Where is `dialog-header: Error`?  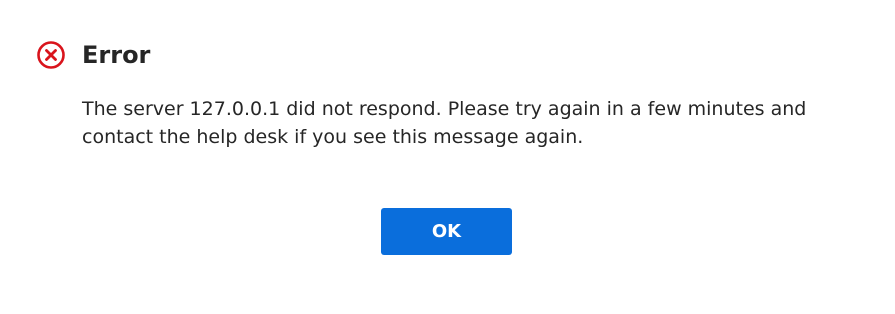 dialog-header: Error is located at coordinates (93, 55).